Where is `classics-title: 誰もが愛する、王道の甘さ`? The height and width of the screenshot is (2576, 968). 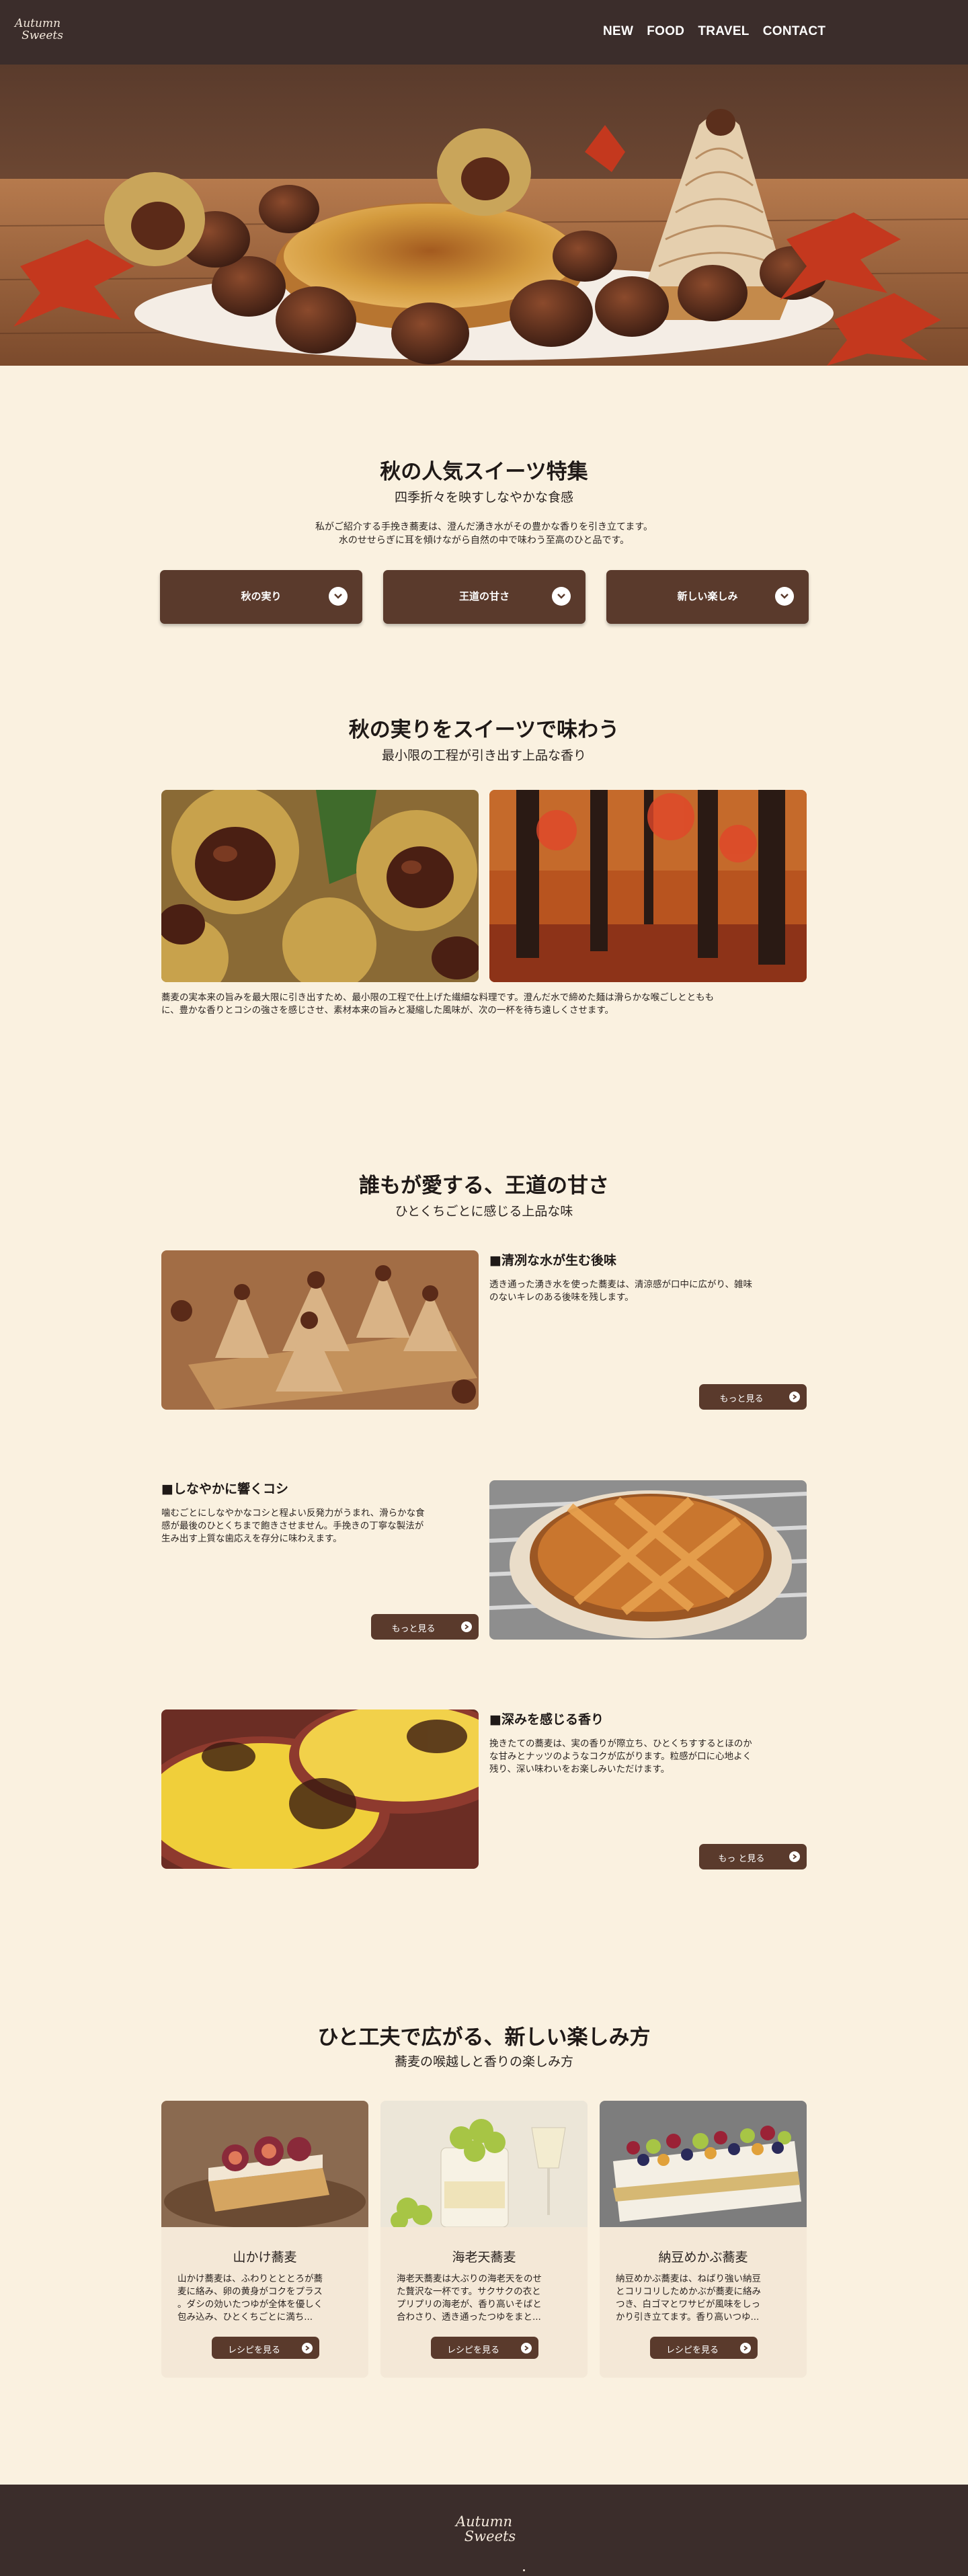 classics-title: 誰もが愛する、王道の甘さ is located at coordinates (484, 1186).